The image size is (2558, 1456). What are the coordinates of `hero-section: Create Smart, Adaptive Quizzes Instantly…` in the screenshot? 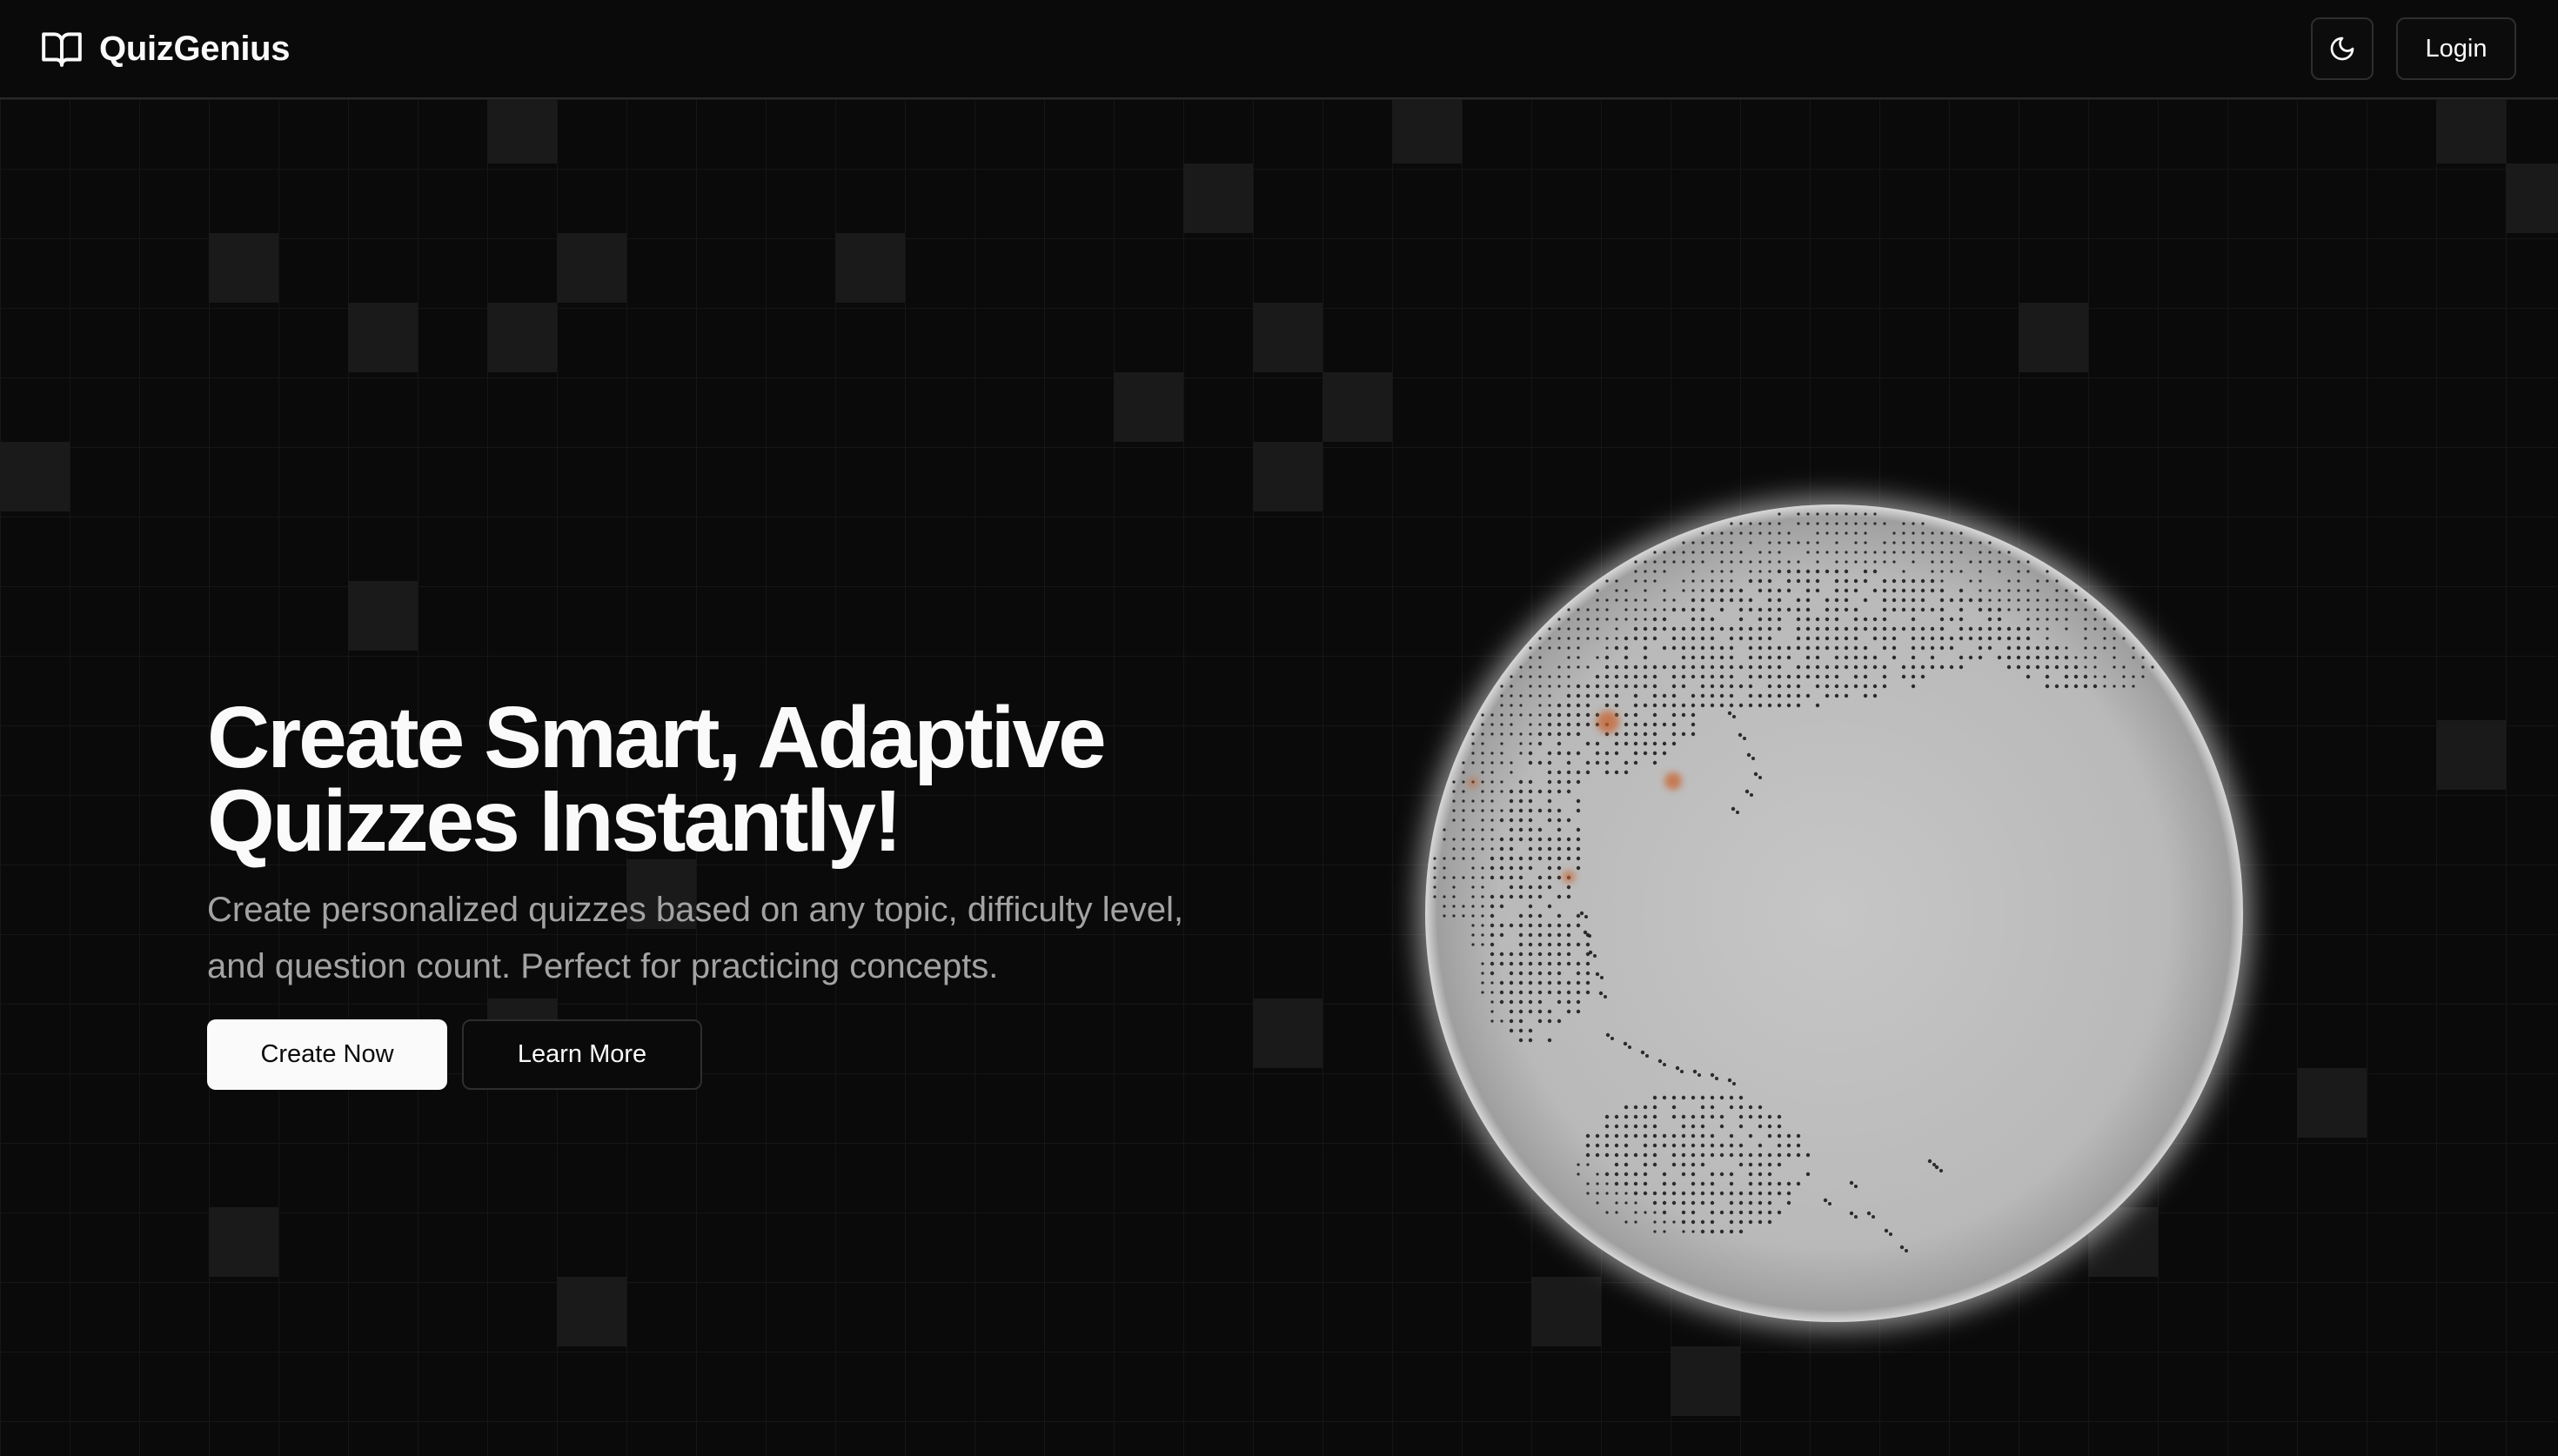 It's located at (729, 892).